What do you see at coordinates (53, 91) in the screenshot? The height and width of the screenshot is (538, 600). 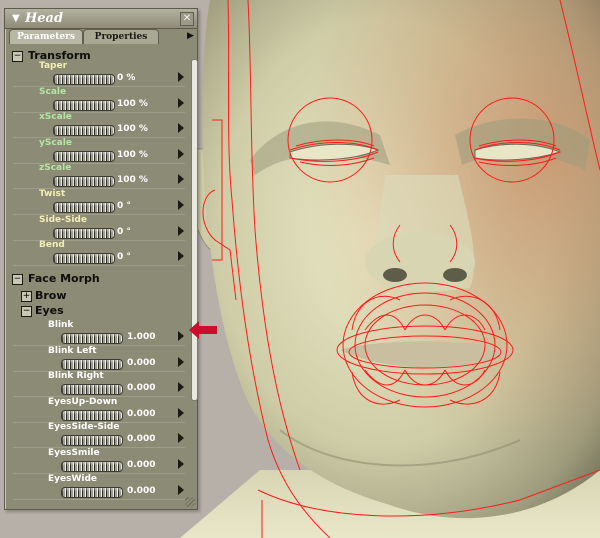 I see `param-label: Scale` at bounding box center [53, 91].